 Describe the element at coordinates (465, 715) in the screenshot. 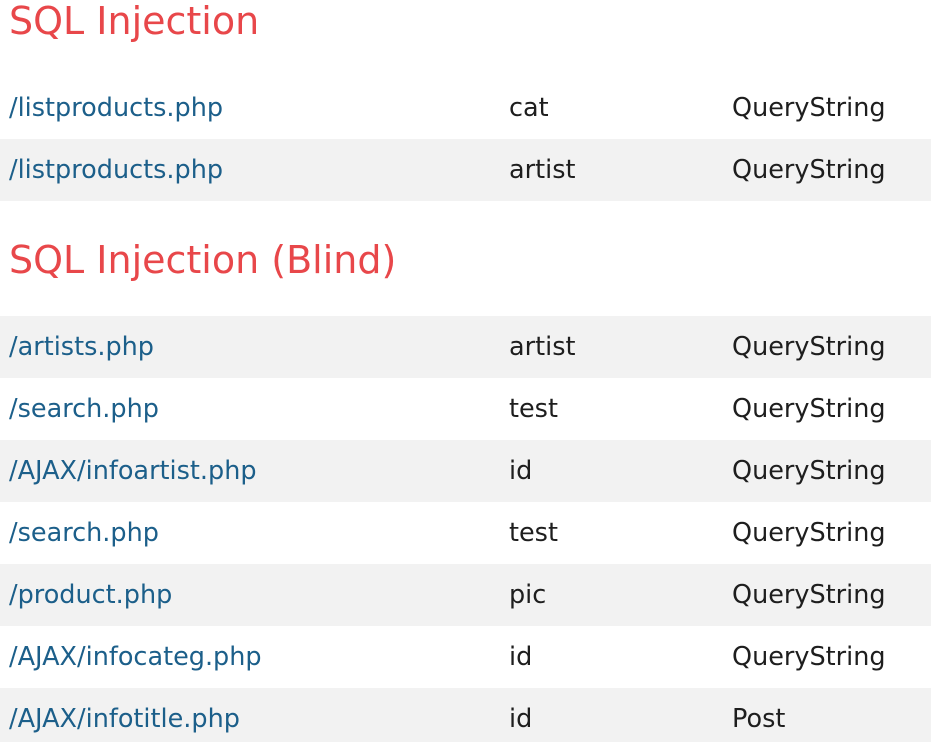

I see `table-row: /AJAX/infotitle.php id Post` at that location.